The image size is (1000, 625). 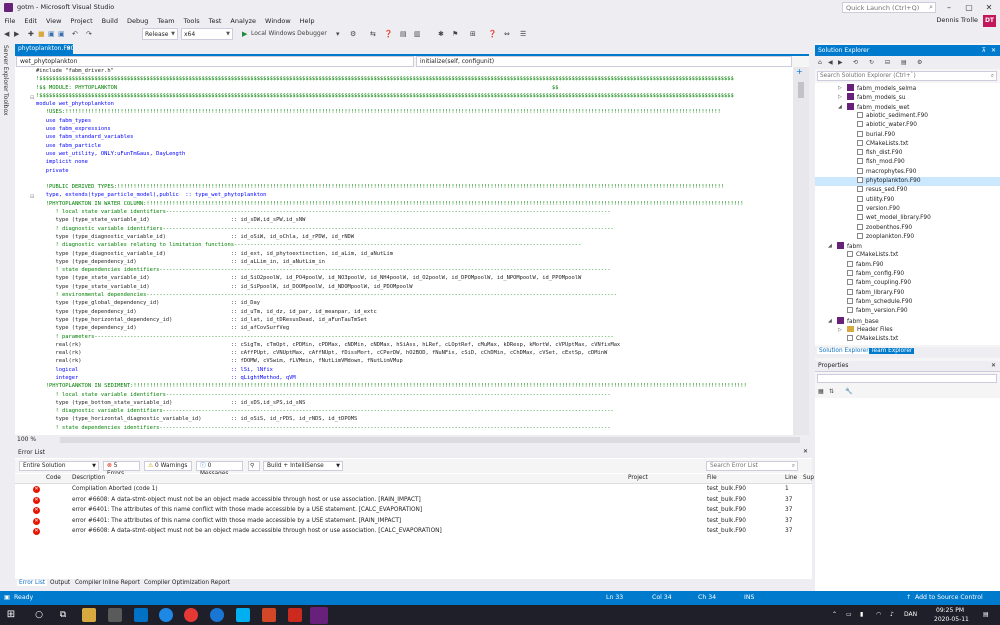 I want to click on file-explorer-icon, so click(x=89, y=615).